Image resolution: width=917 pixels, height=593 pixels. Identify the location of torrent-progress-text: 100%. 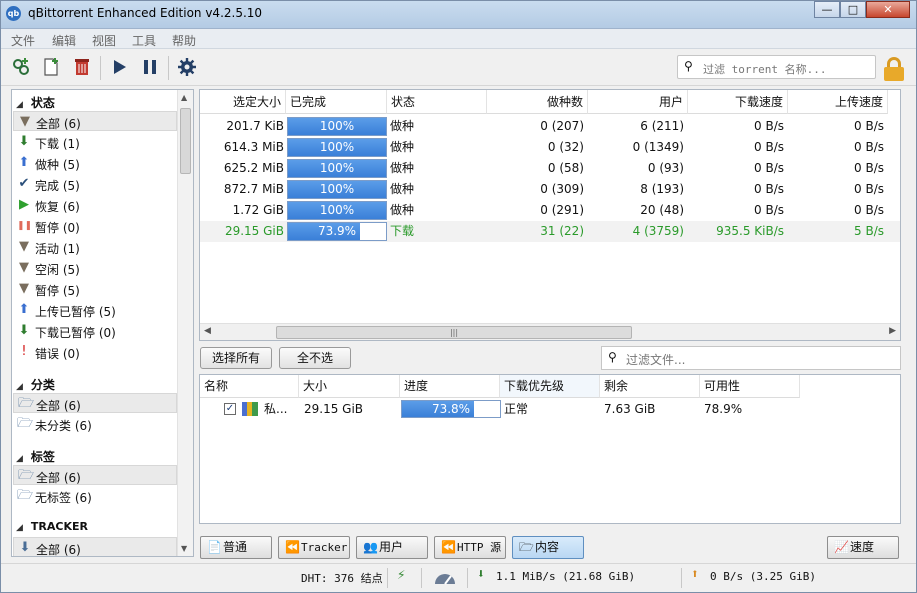
(337, 126).